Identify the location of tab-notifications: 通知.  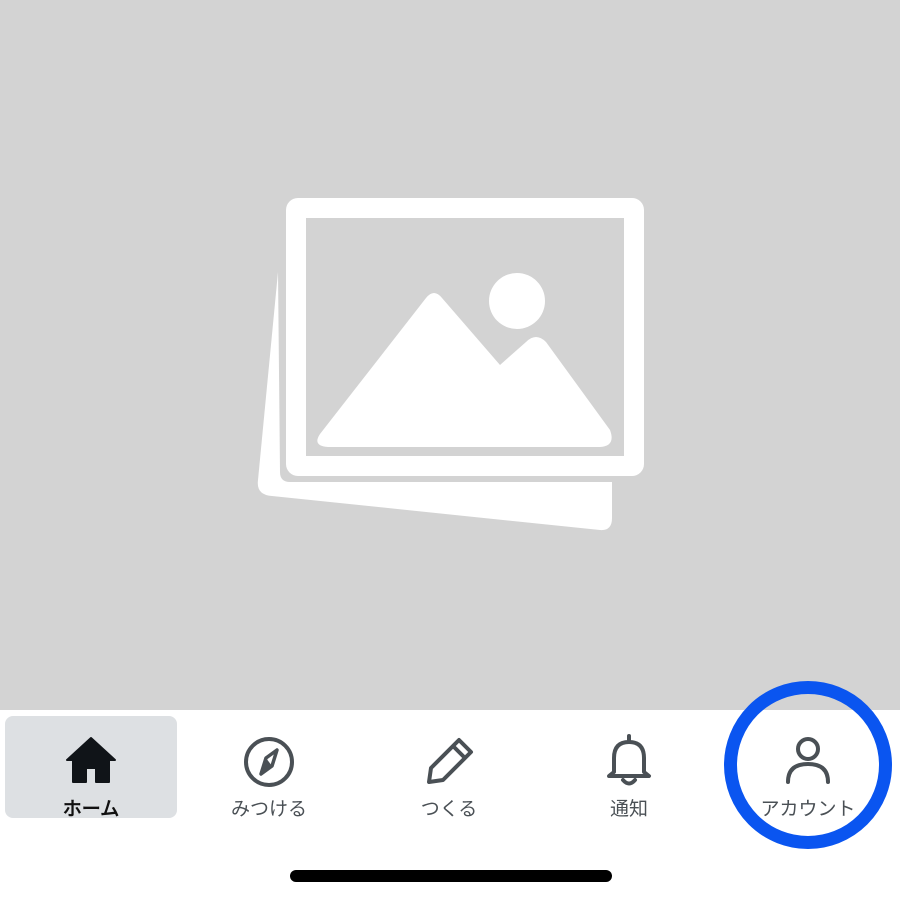
(629, 768).